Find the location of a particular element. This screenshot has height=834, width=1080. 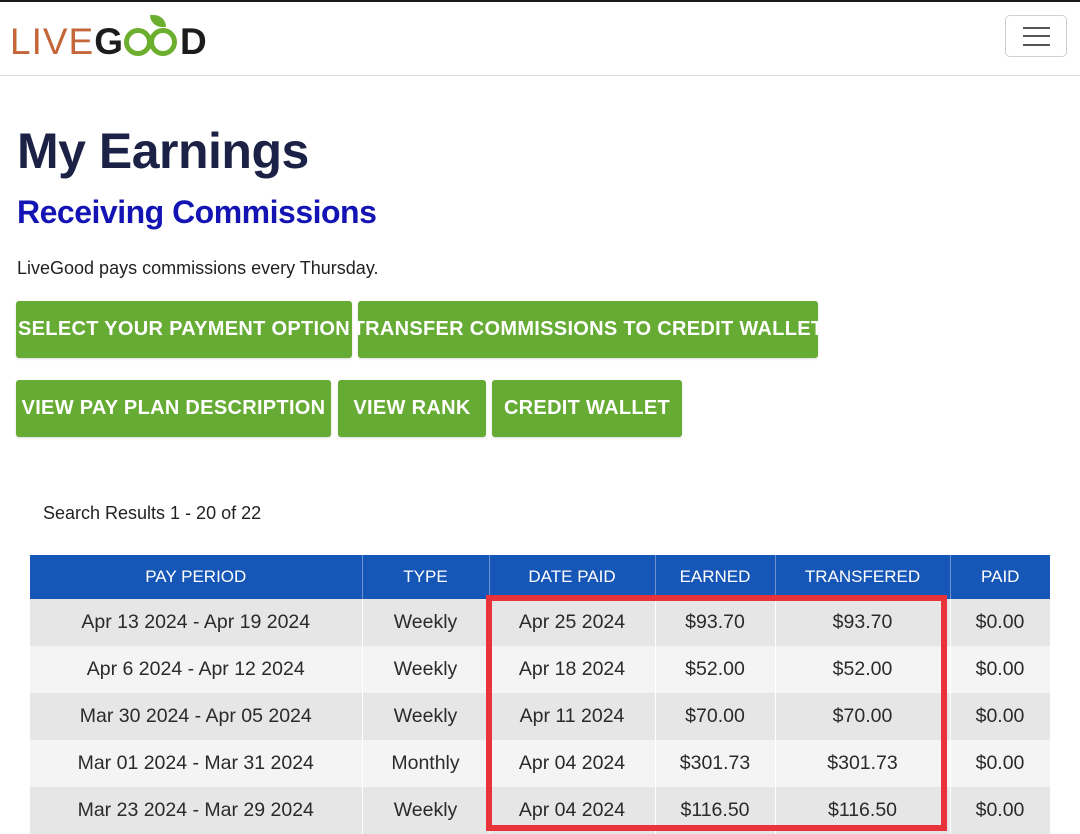

cell-type: Monthly is located at coordinates (426, 763).